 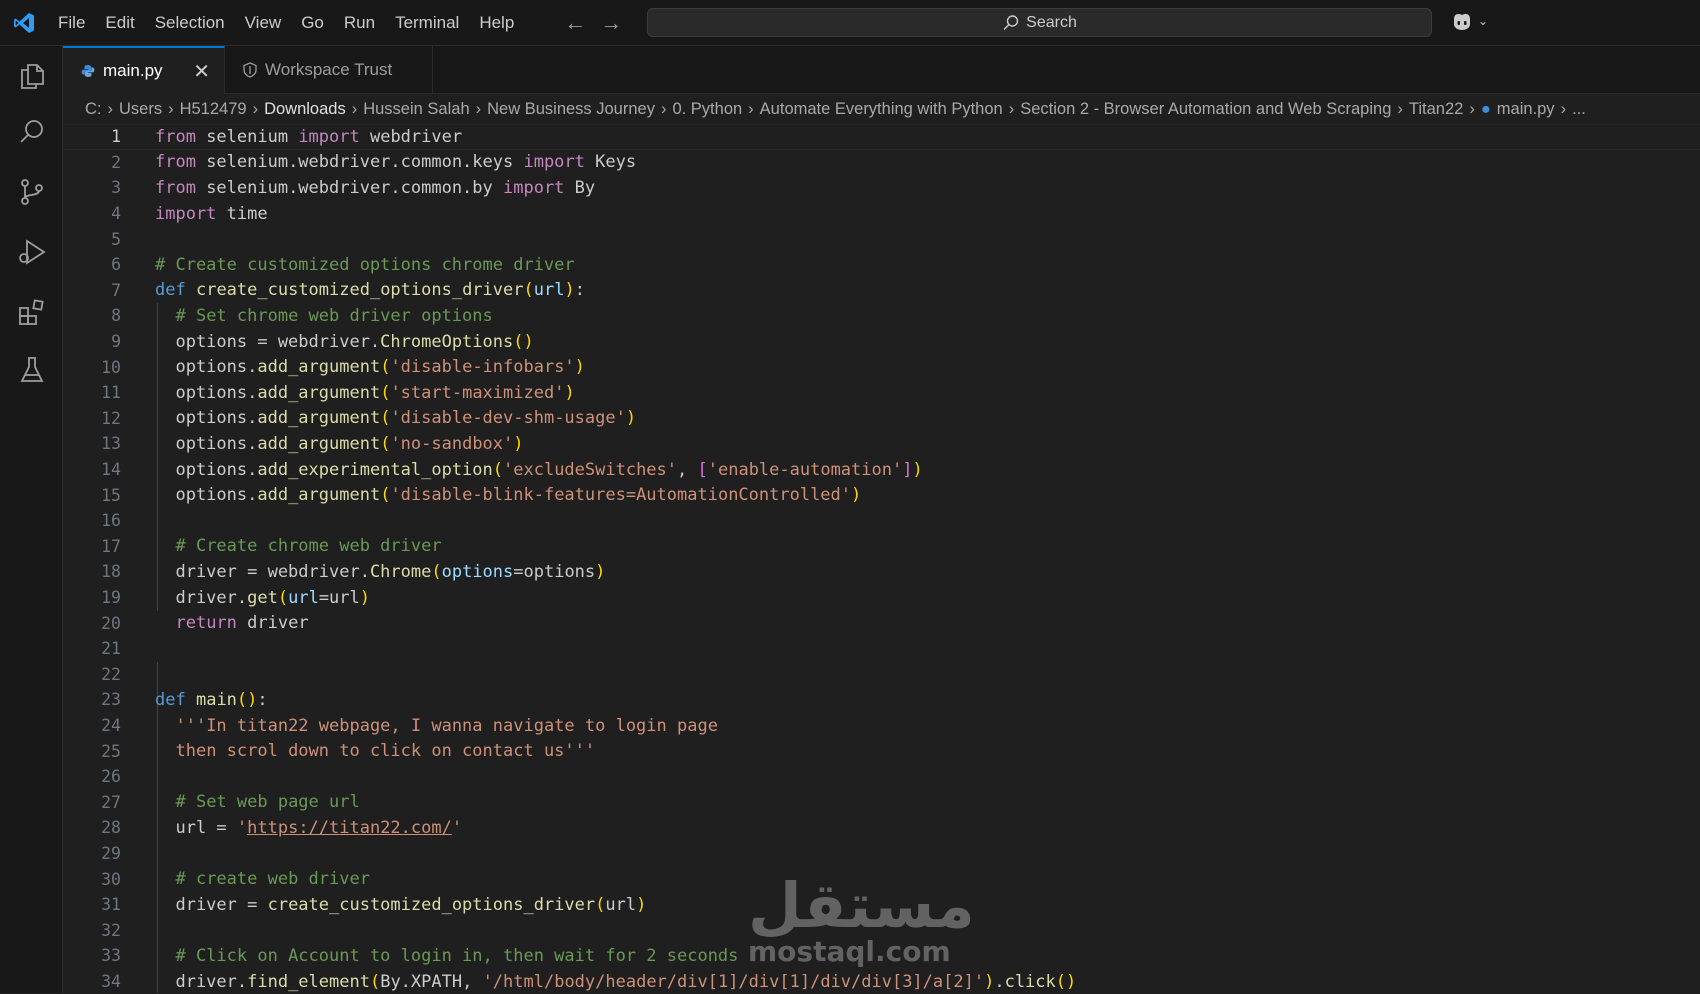 I want to click on close-icon: ✕, so click(x=201, y=71).